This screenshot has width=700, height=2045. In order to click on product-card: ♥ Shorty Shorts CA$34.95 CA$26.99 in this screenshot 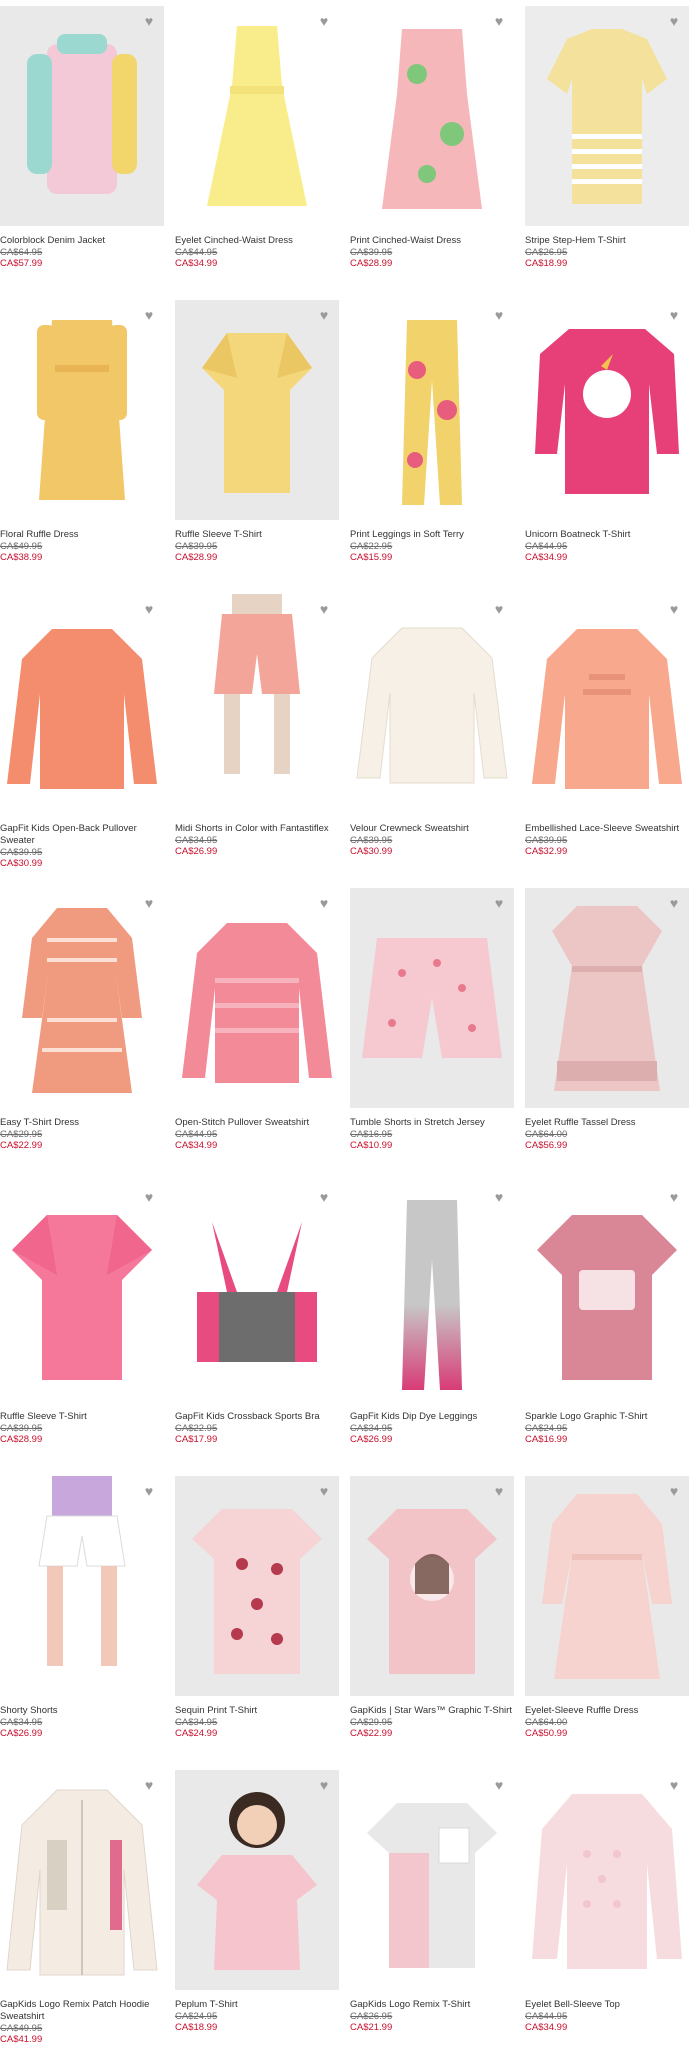, I will do `click(82, 1607)`.